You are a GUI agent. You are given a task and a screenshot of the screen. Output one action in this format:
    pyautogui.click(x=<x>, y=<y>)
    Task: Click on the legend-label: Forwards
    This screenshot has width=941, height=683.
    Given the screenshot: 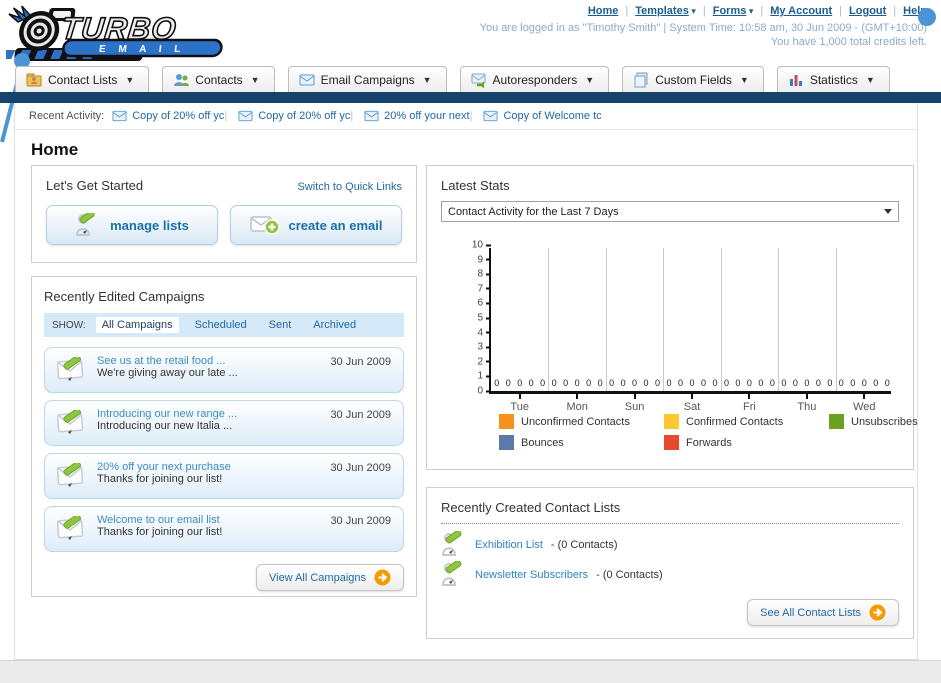 What is the action you would take?
    pyautogui.click(x=709, y=442)
    